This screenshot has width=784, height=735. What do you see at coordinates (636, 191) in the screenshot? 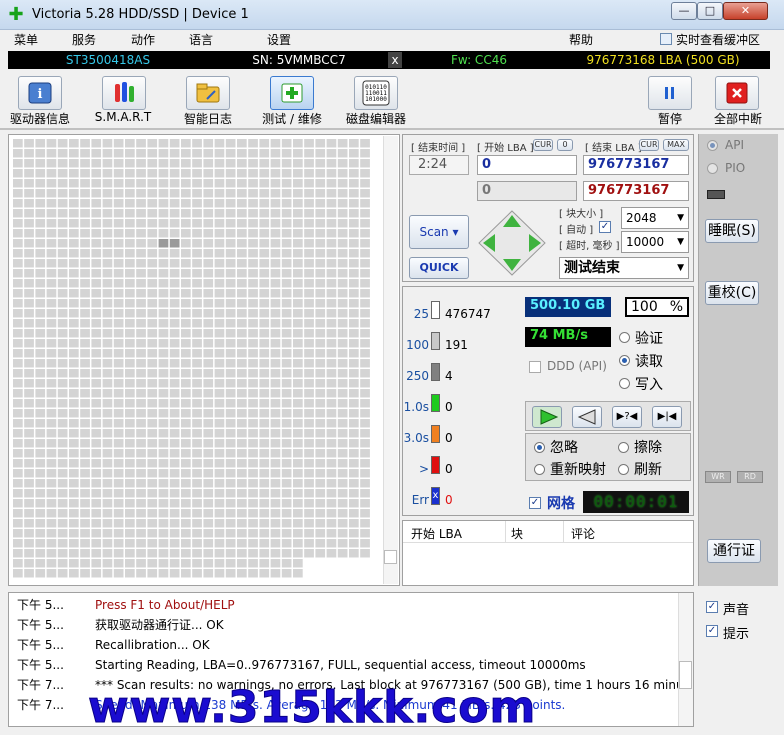
I see `end-lba-current: 976773167` at bounding box center [636, 191].